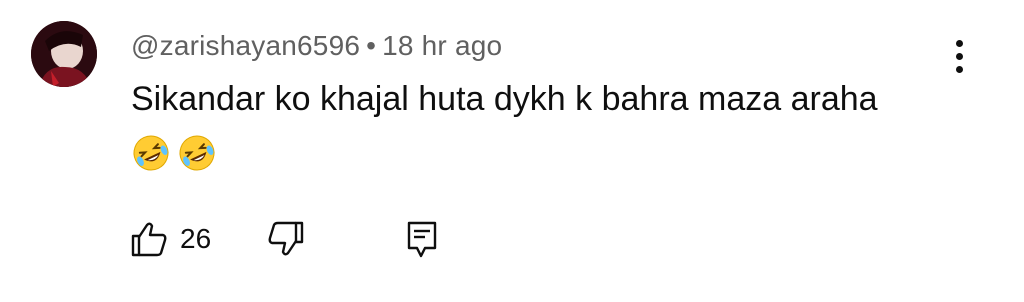 The height and width of the screenshot is (302, 1024). I want to click on thumb-down-icon, so click(286, 238).